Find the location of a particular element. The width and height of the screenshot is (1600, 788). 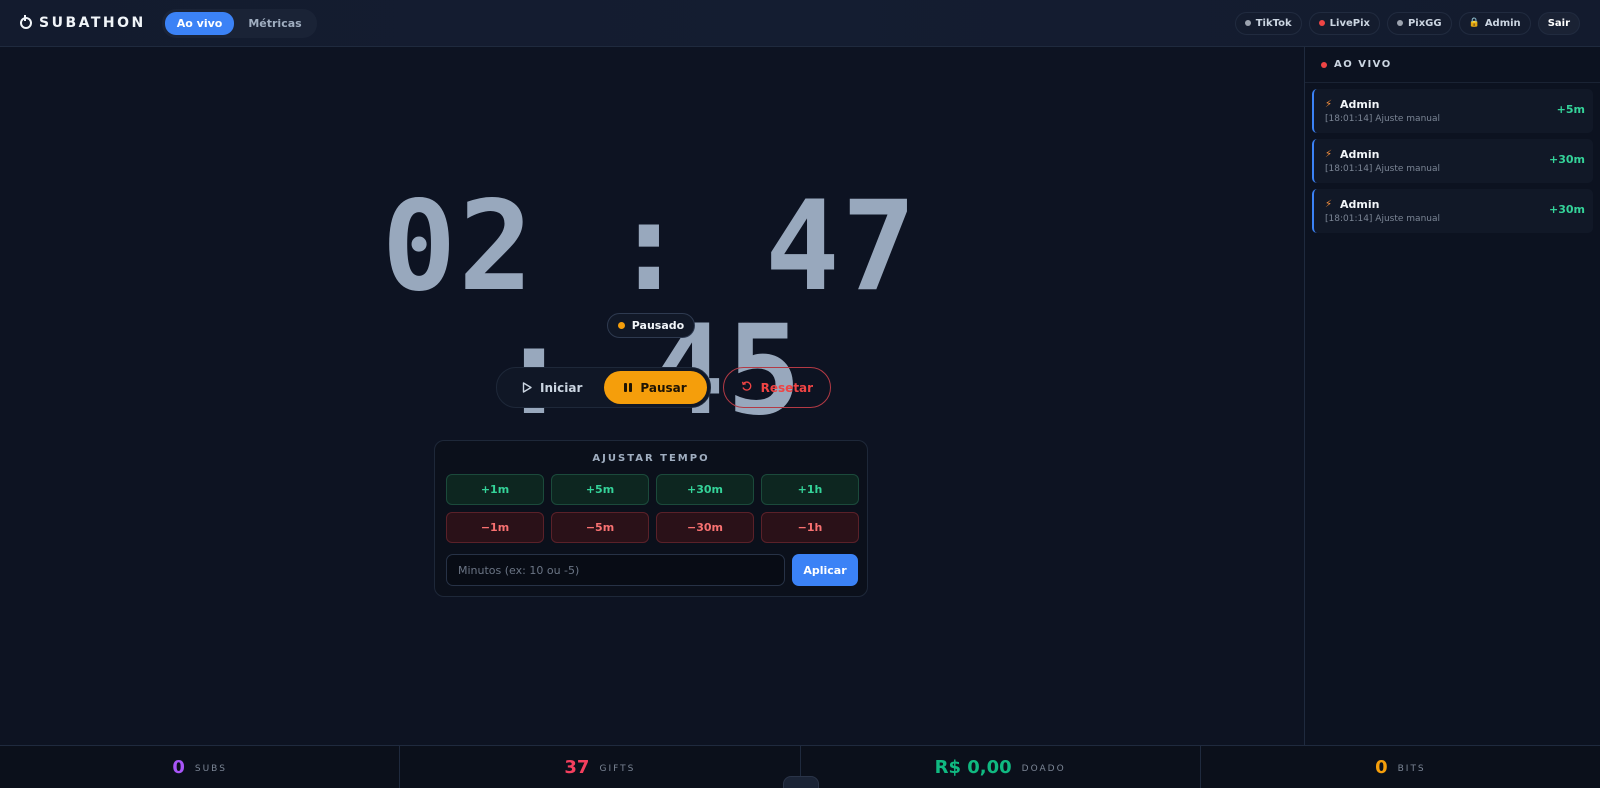

pause-label: Pausar is located at coordinates (663, 387).